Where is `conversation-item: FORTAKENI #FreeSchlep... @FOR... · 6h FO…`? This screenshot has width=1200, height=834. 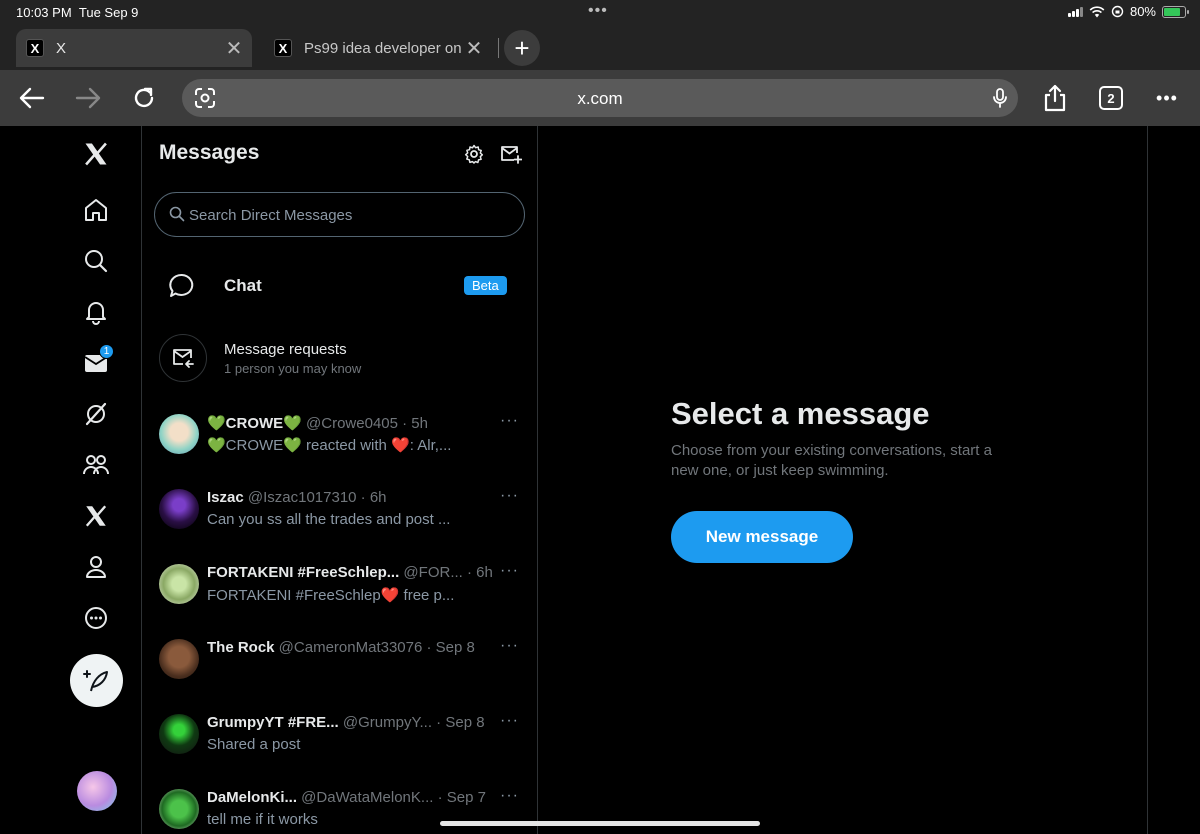 conversation-item: FORTAKENI #FreeSchlep... @FOR... · 6h FO… is located at coordinates (339, 597).